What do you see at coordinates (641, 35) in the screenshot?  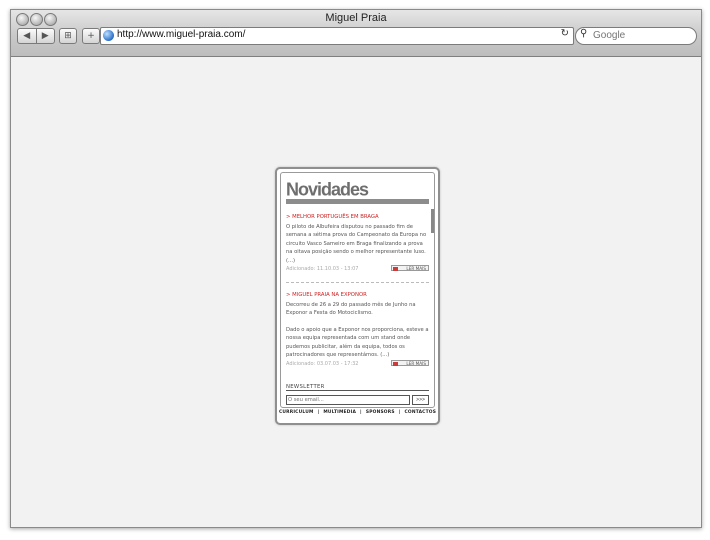 I see `search-input` at bounding box center [641, 35].